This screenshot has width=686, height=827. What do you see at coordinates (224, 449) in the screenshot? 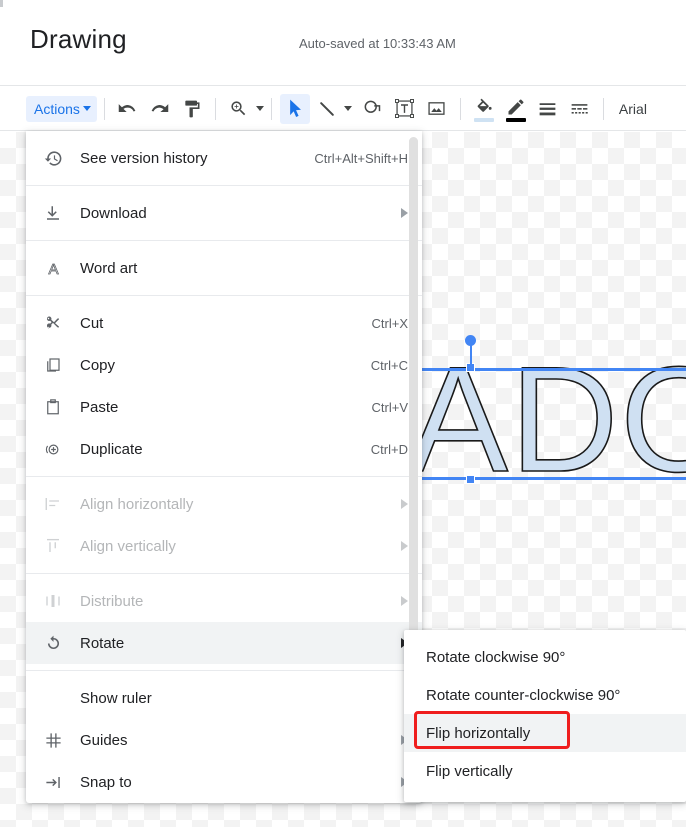
I see `menu-item-duplicate: Duplicate Ctrl+D` at bounding box center [224, 449].